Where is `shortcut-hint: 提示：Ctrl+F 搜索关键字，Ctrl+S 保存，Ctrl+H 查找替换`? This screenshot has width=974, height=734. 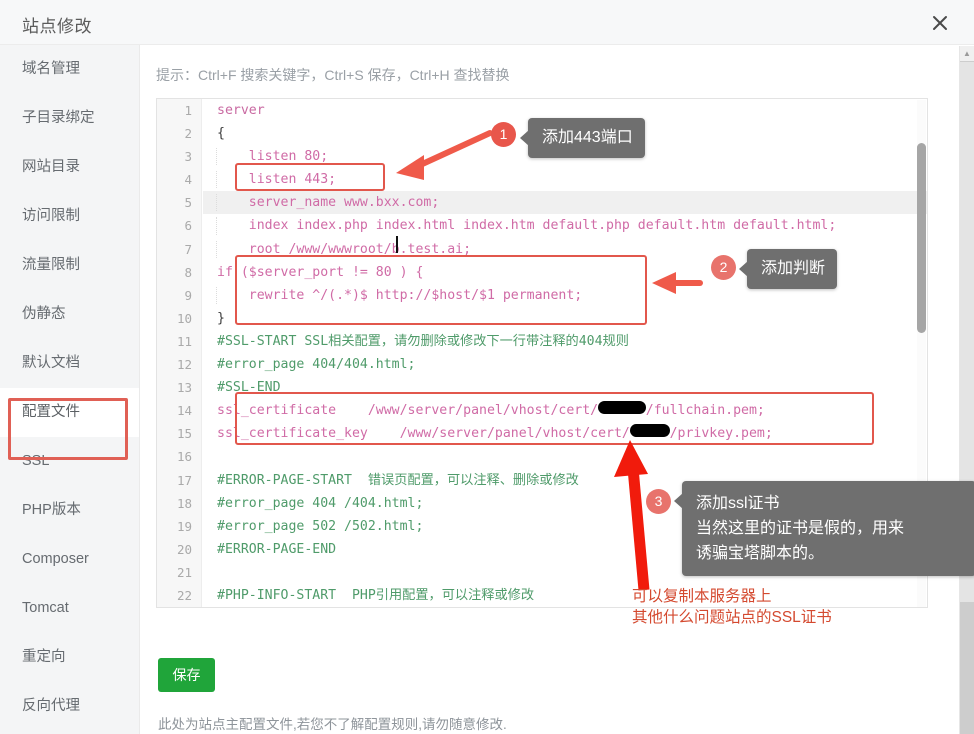 shortcut-hint: 提示：Ctrl+F 搜索关键字，Ctrl+S 保存，Ctrl+H 查找替换 is located at coordinates (333, 75).